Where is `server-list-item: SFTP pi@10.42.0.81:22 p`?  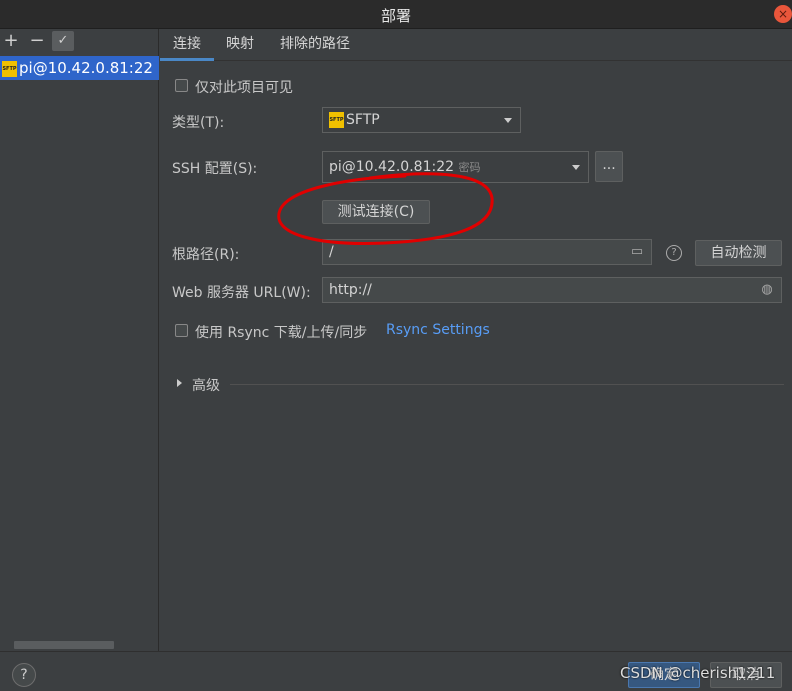 server-list-item: SFTP pi@10.42.0.81:22 p is located at coordinates (79, 68).